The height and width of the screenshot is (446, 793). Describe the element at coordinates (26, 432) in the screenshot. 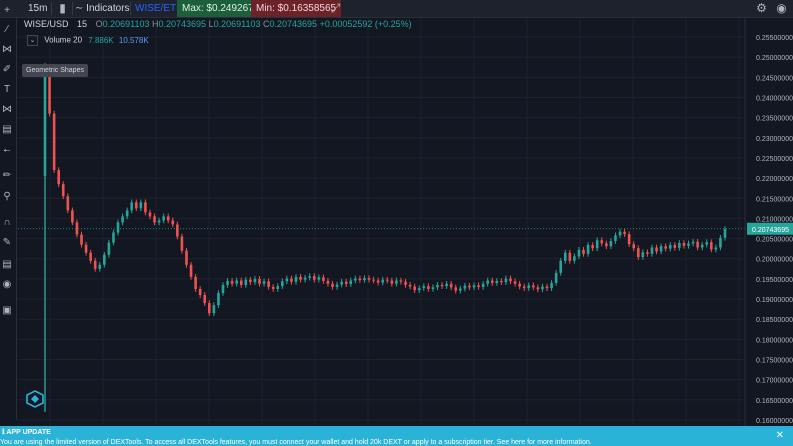

I see `banner-title-row: ℹ APP UPDATE` at that location.